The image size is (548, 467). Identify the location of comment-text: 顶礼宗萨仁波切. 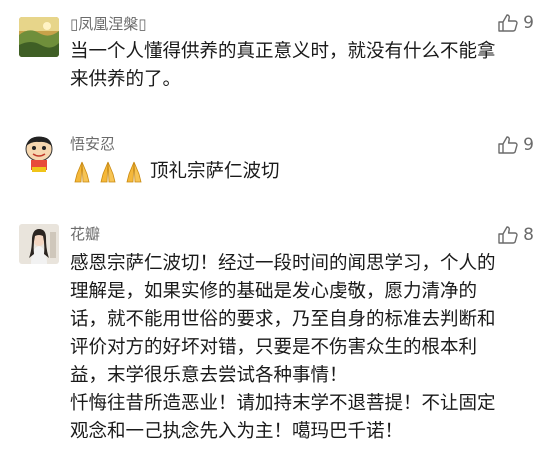
(304, 172).